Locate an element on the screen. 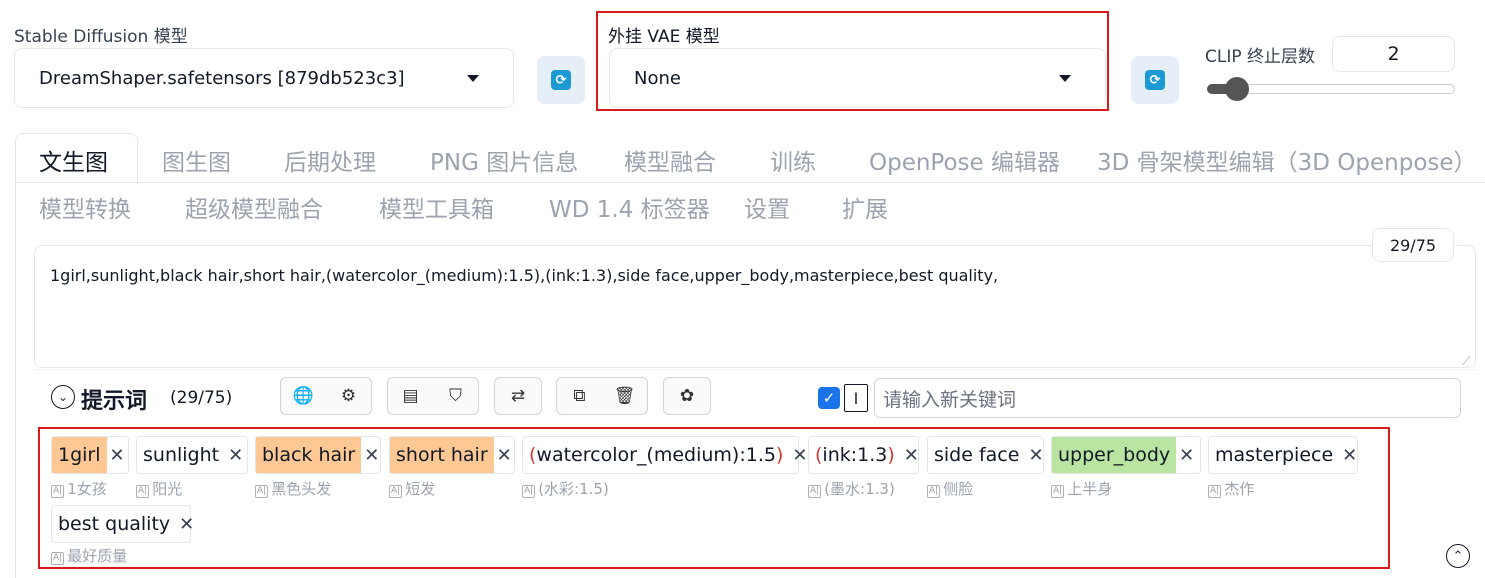 This screenshot has width=1485, height=578. vae-highlight-box is located at coordinates (852, 61).